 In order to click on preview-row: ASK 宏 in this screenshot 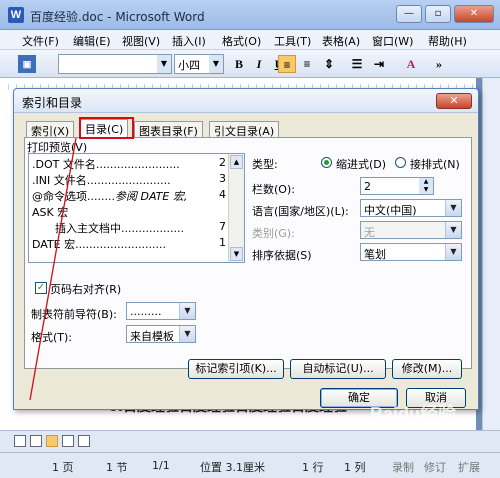, I will do `click(50, 212)`.